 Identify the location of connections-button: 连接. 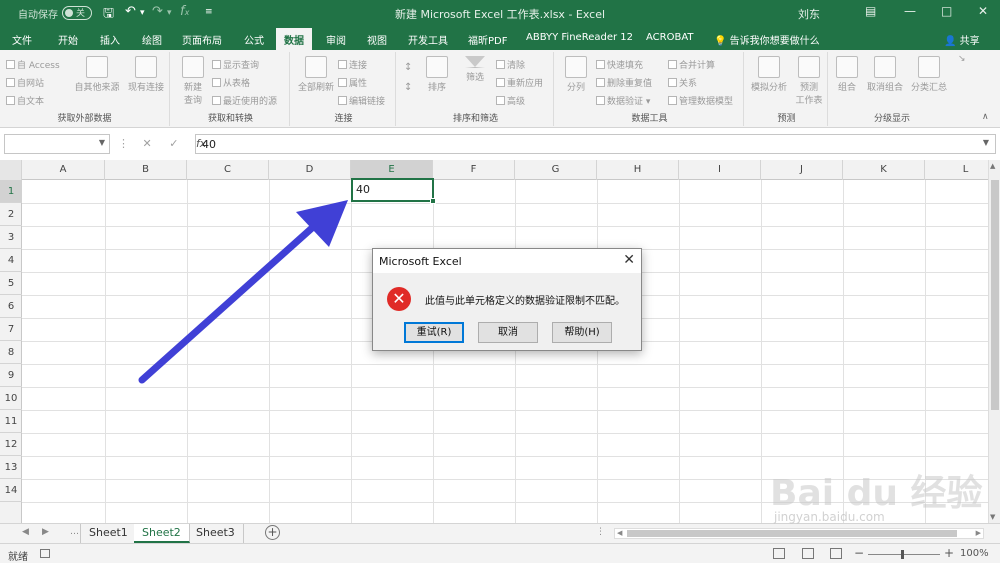
(352, 64).